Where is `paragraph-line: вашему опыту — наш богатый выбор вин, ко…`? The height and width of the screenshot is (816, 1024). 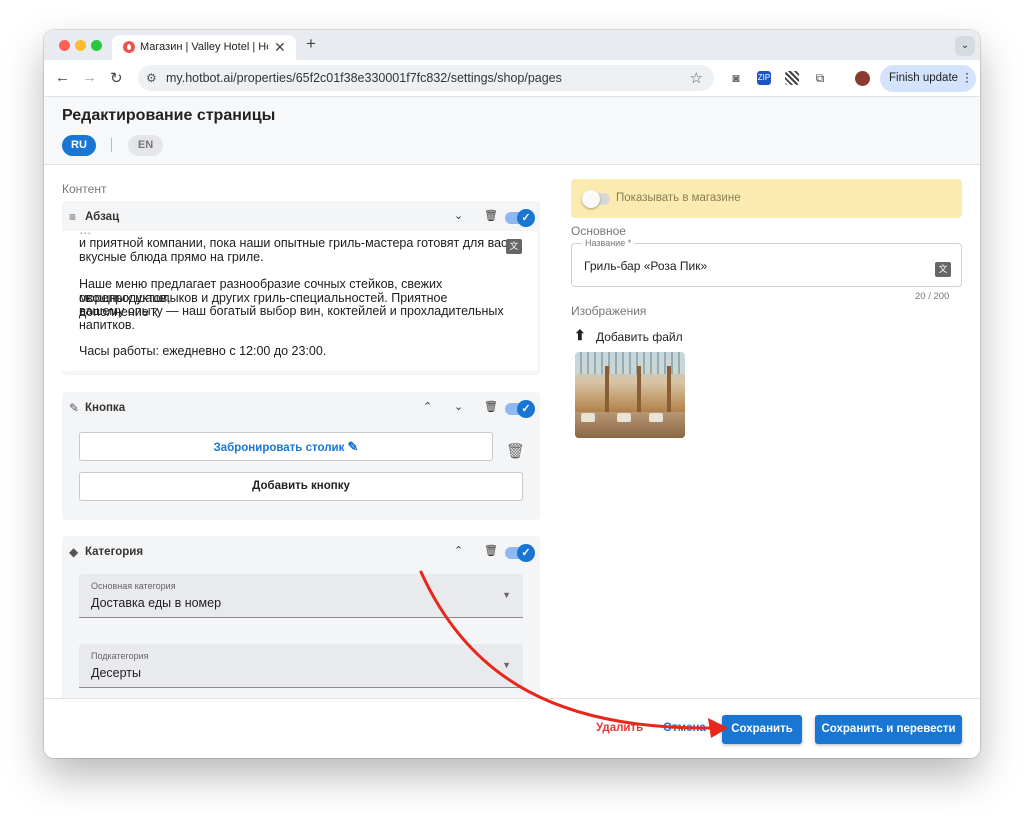
paragraph-line: вашему опыту — наш богатый выбор вин, ко… is located at coordinates (291, 311).